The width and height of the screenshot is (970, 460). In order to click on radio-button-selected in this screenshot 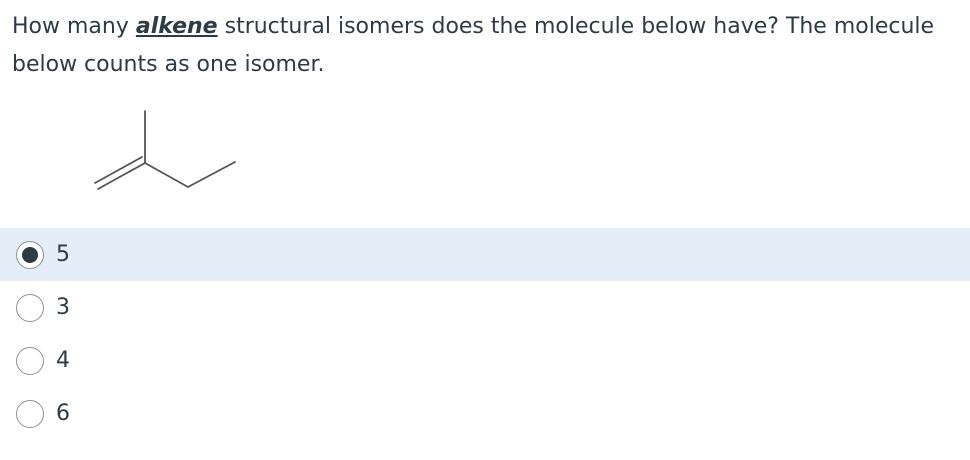, I will do `click(30, 254)`.